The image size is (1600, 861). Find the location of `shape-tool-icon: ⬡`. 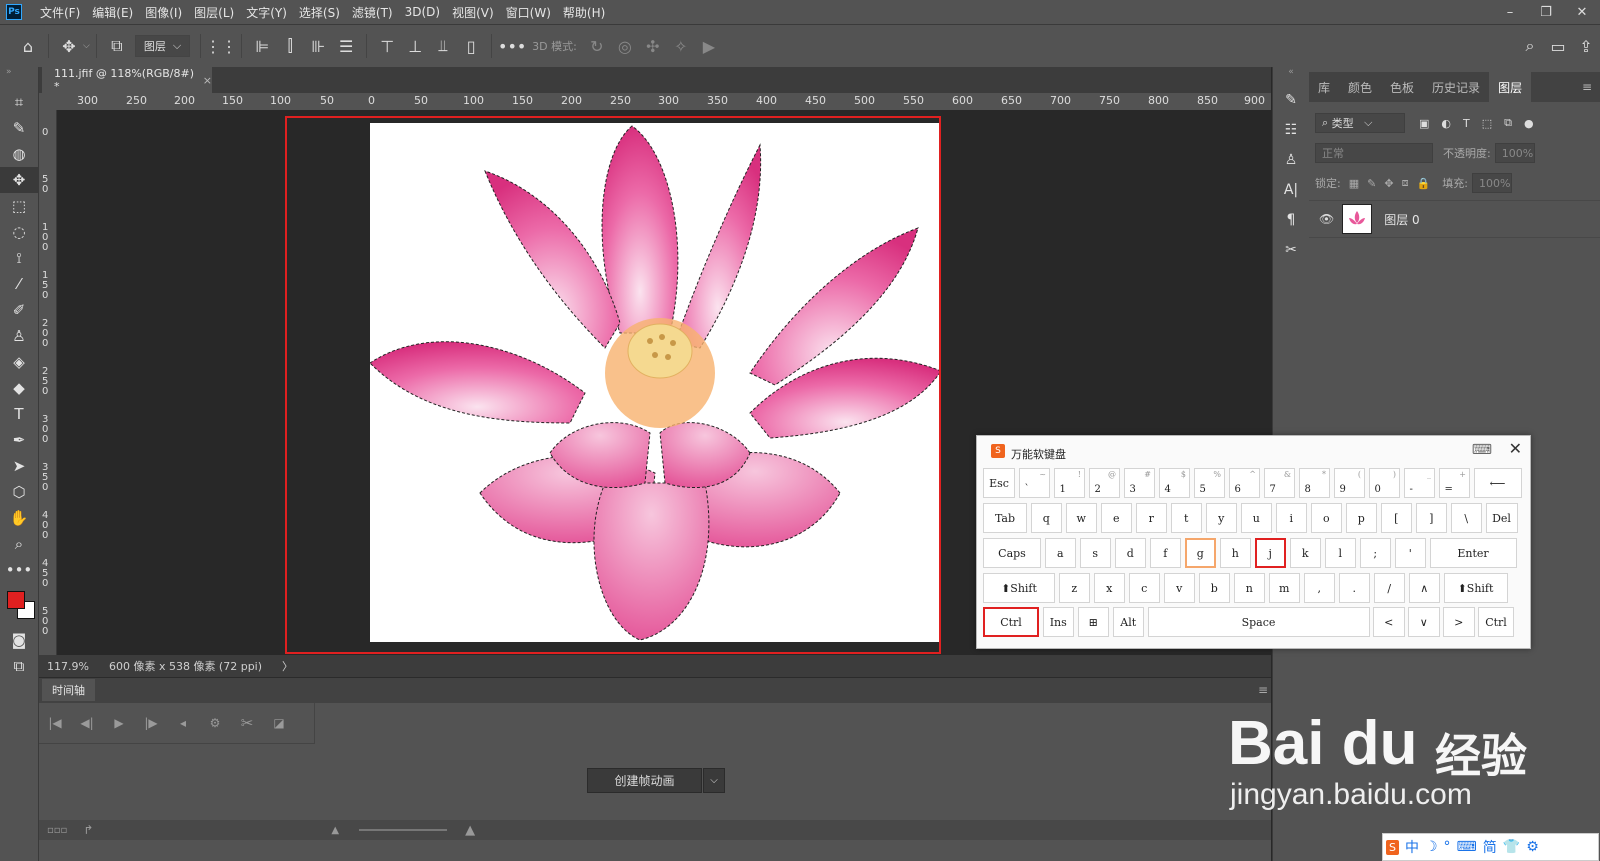

shape-tool-icon: ⬡ is located at coordinates (19, 492).